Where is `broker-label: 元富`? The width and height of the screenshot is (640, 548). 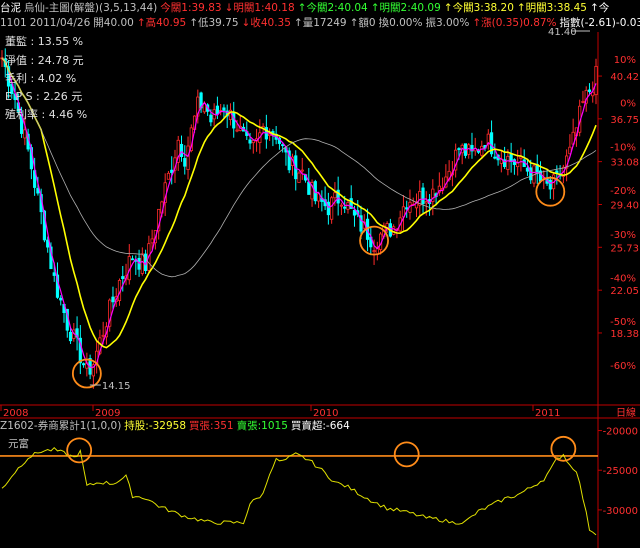
broker-label: 元富 is located at coordinates (18, 444).